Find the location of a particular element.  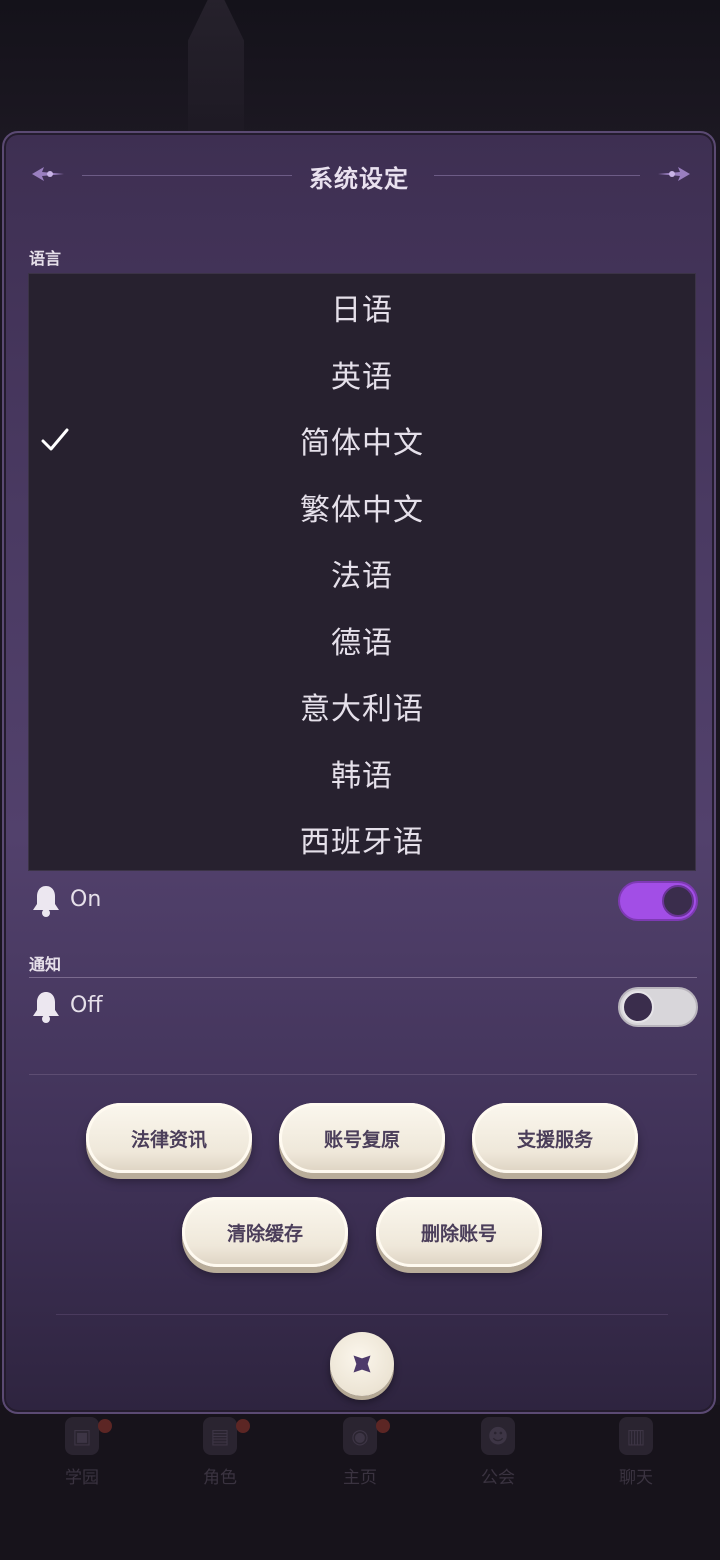

nav-label: 学园 is located at coordinates (82, 1478).